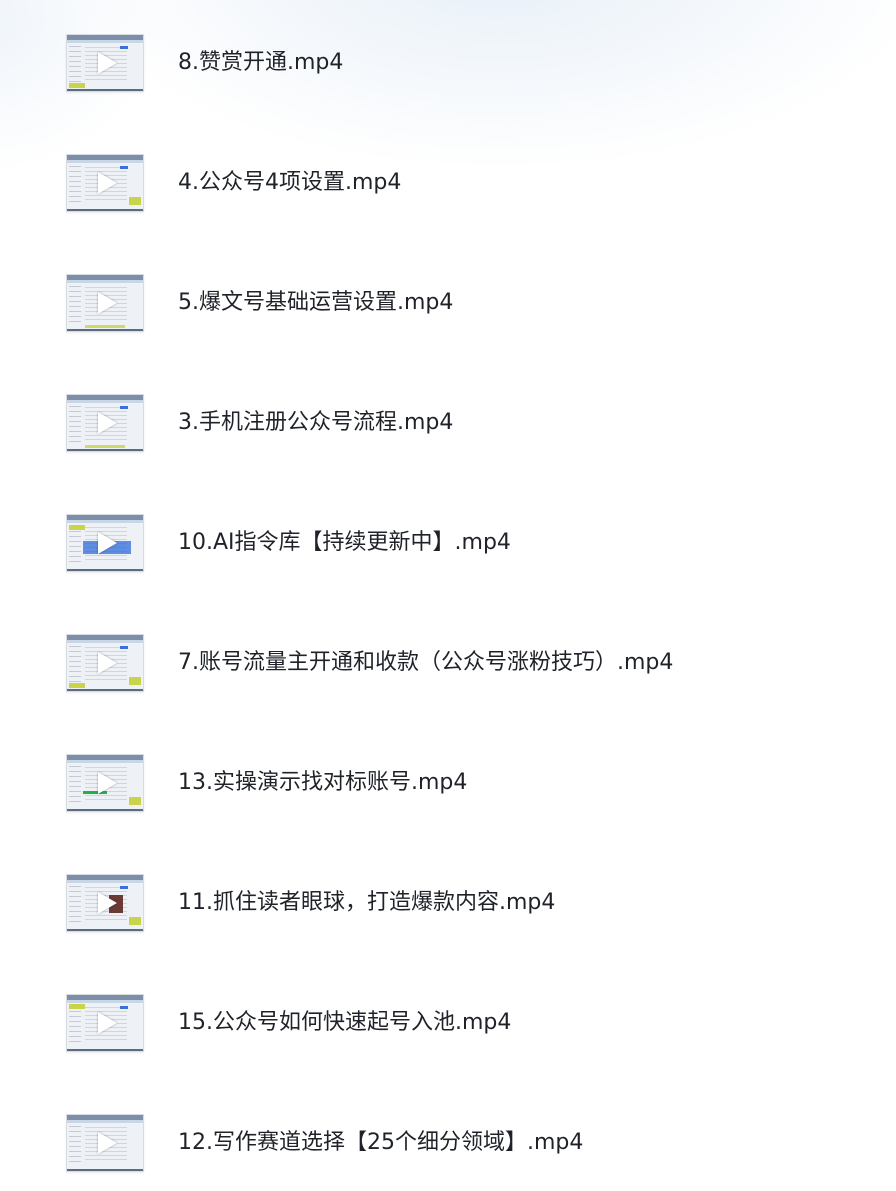 Image resolution: width=896 pixels, height=1191 pixels. What do you see at coordinates (466, 63) in the screenshot?
I see `video-file-item: 8.赞赏开通.mp4` at bounding box center [466, 63].